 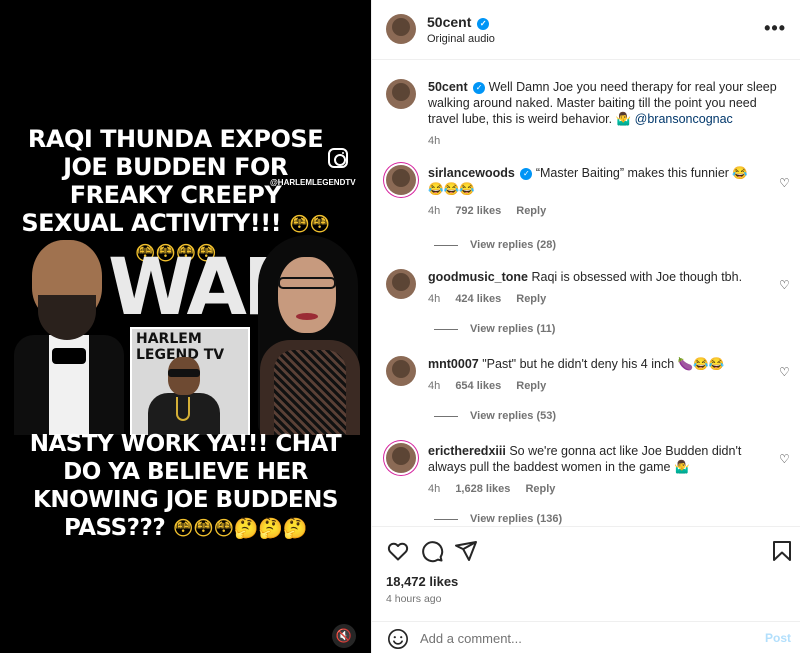 What do you see at coordinates (478, 277) in the screenshot?
I see `commenter-username-link: goodmusic_tone` at bounding box center [478, 277].